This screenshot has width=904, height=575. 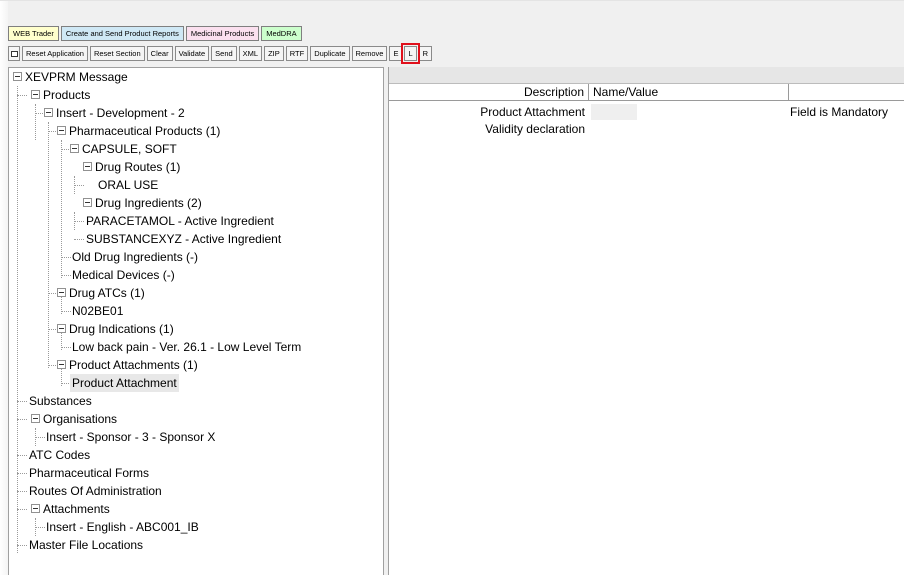 What do you see at coordinates (250, 53) in the screenshot?
I see `xml-button: XML` at bounding box center [250, 53].